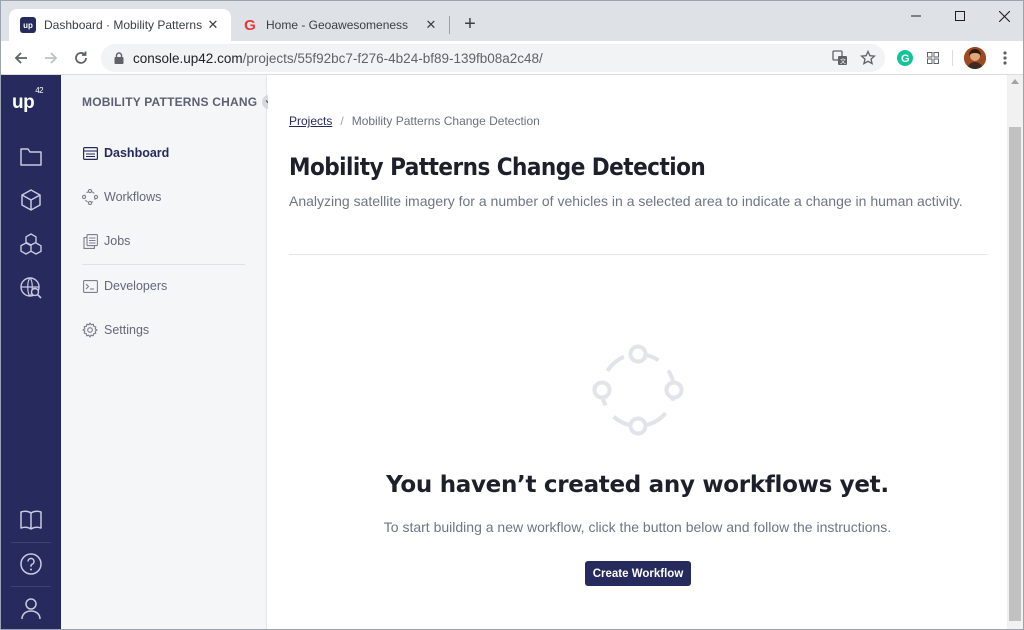 This screenshot has height=630, width=1024. Describe the element at coordinates (90, 241) in the screenshot. I see `jobs-icon` at that location.